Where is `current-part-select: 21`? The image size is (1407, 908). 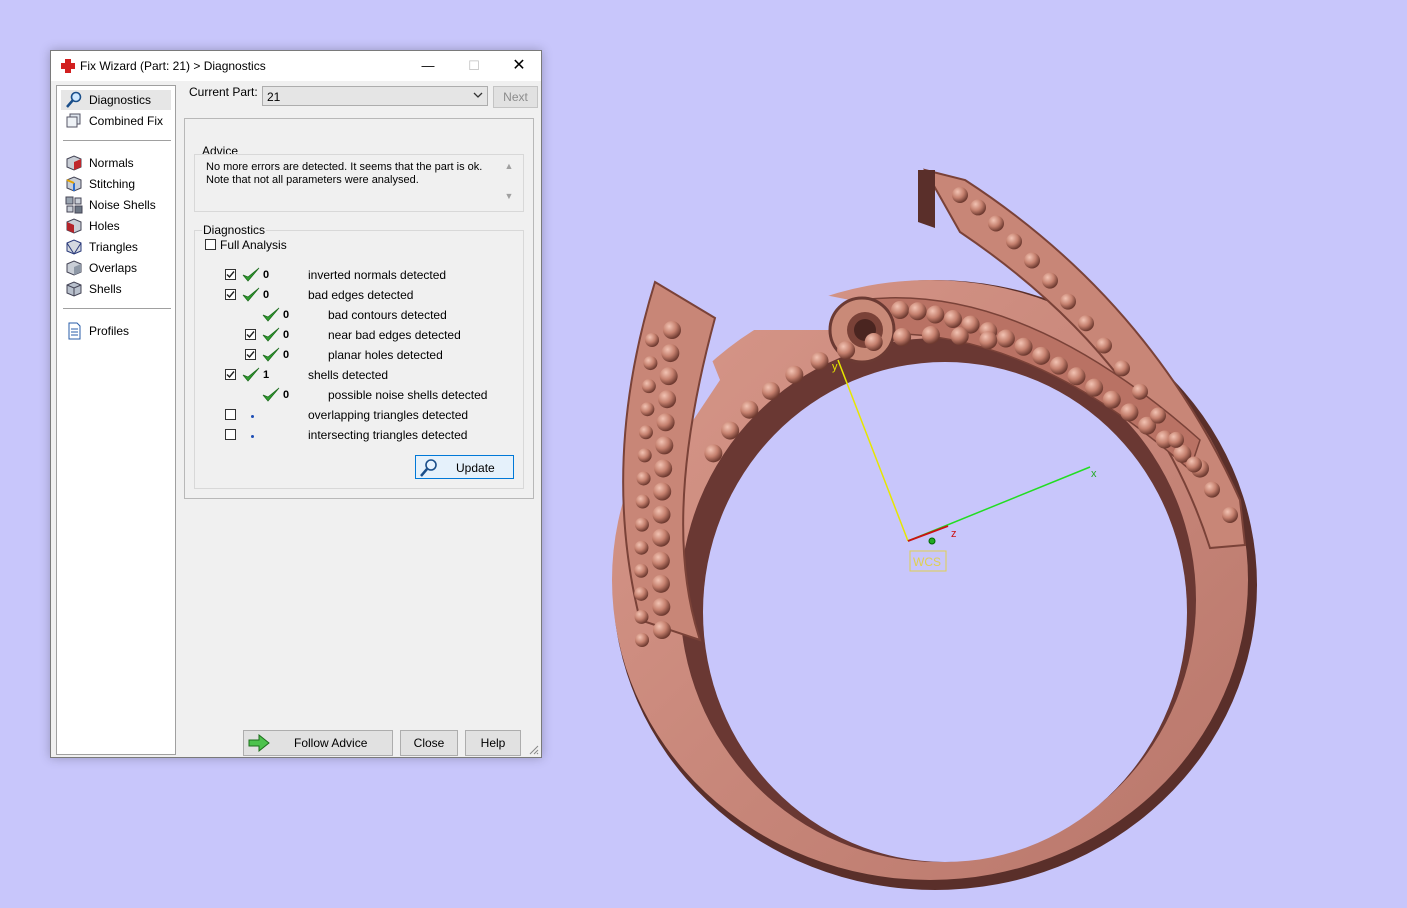
current-part-select: 21 is located at coordinates (375, 96).